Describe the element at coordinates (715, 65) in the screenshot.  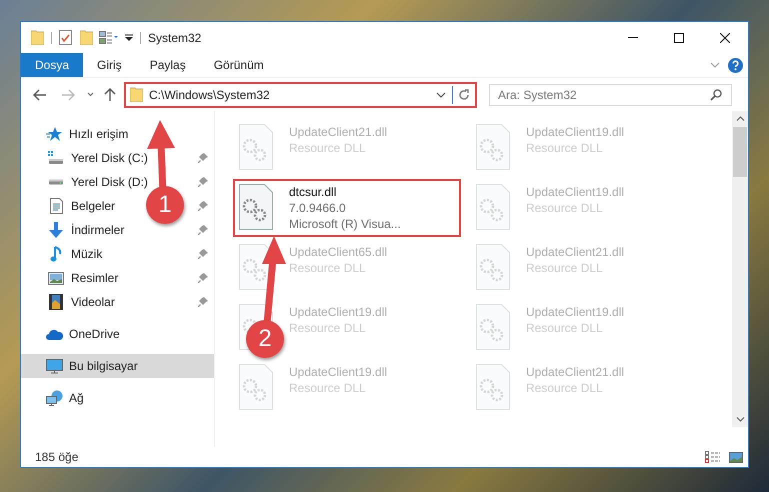
I see `expand-ribbon-icon` at that location.